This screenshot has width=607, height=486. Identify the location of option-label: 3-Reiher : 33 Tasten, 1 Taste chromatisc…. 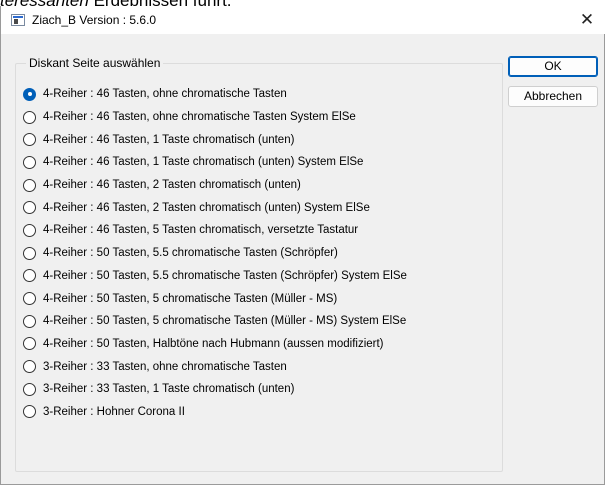
(169, 389).